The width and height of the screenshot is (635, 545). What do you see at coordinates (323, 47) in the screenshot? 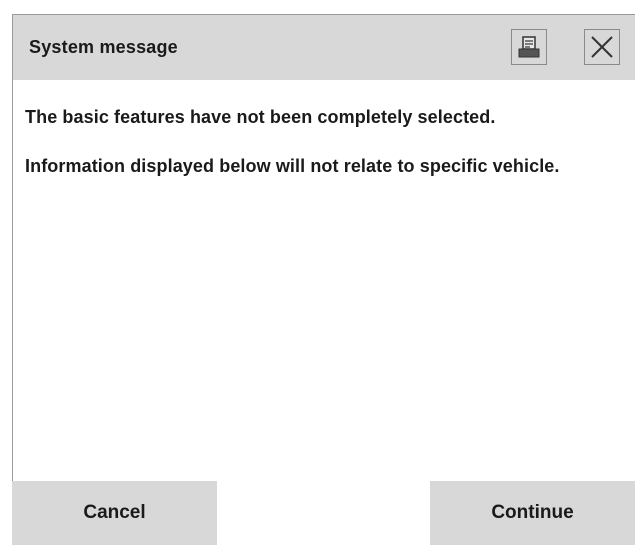
I see `dialog-titlebar: System message` at bounding box center [323, 47].